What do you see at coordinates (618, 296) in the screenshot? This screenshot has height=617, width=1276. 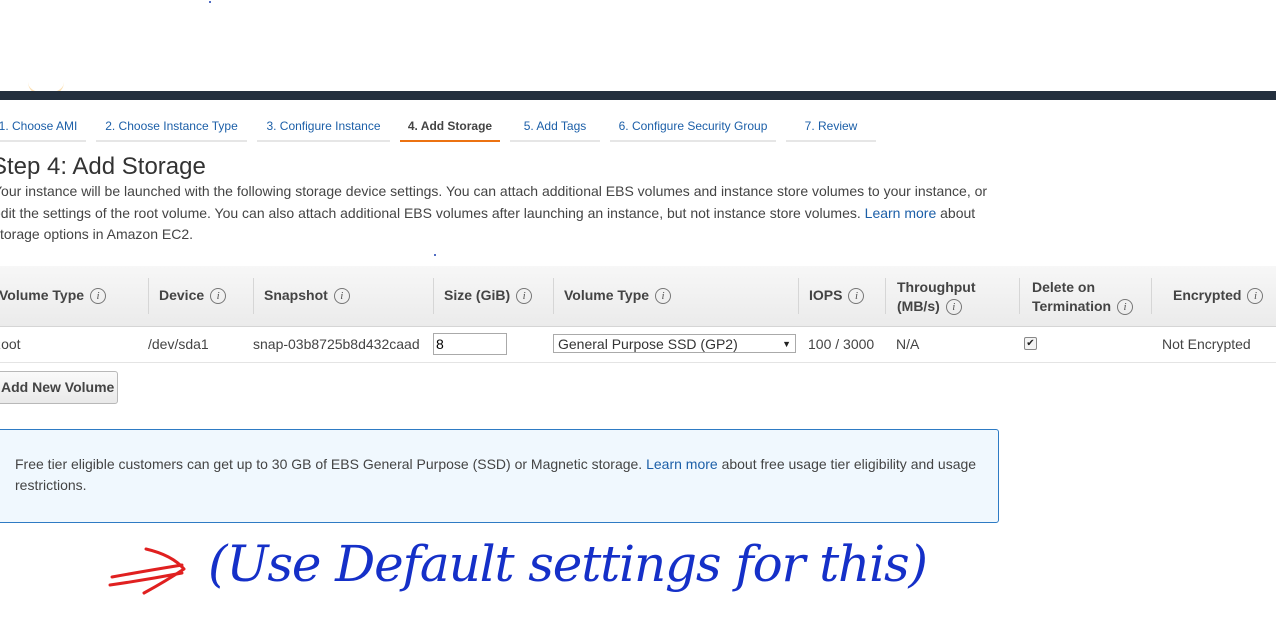 I see `col-ebs-volume-type: Volume Type i` at bounding box center [618, 296].